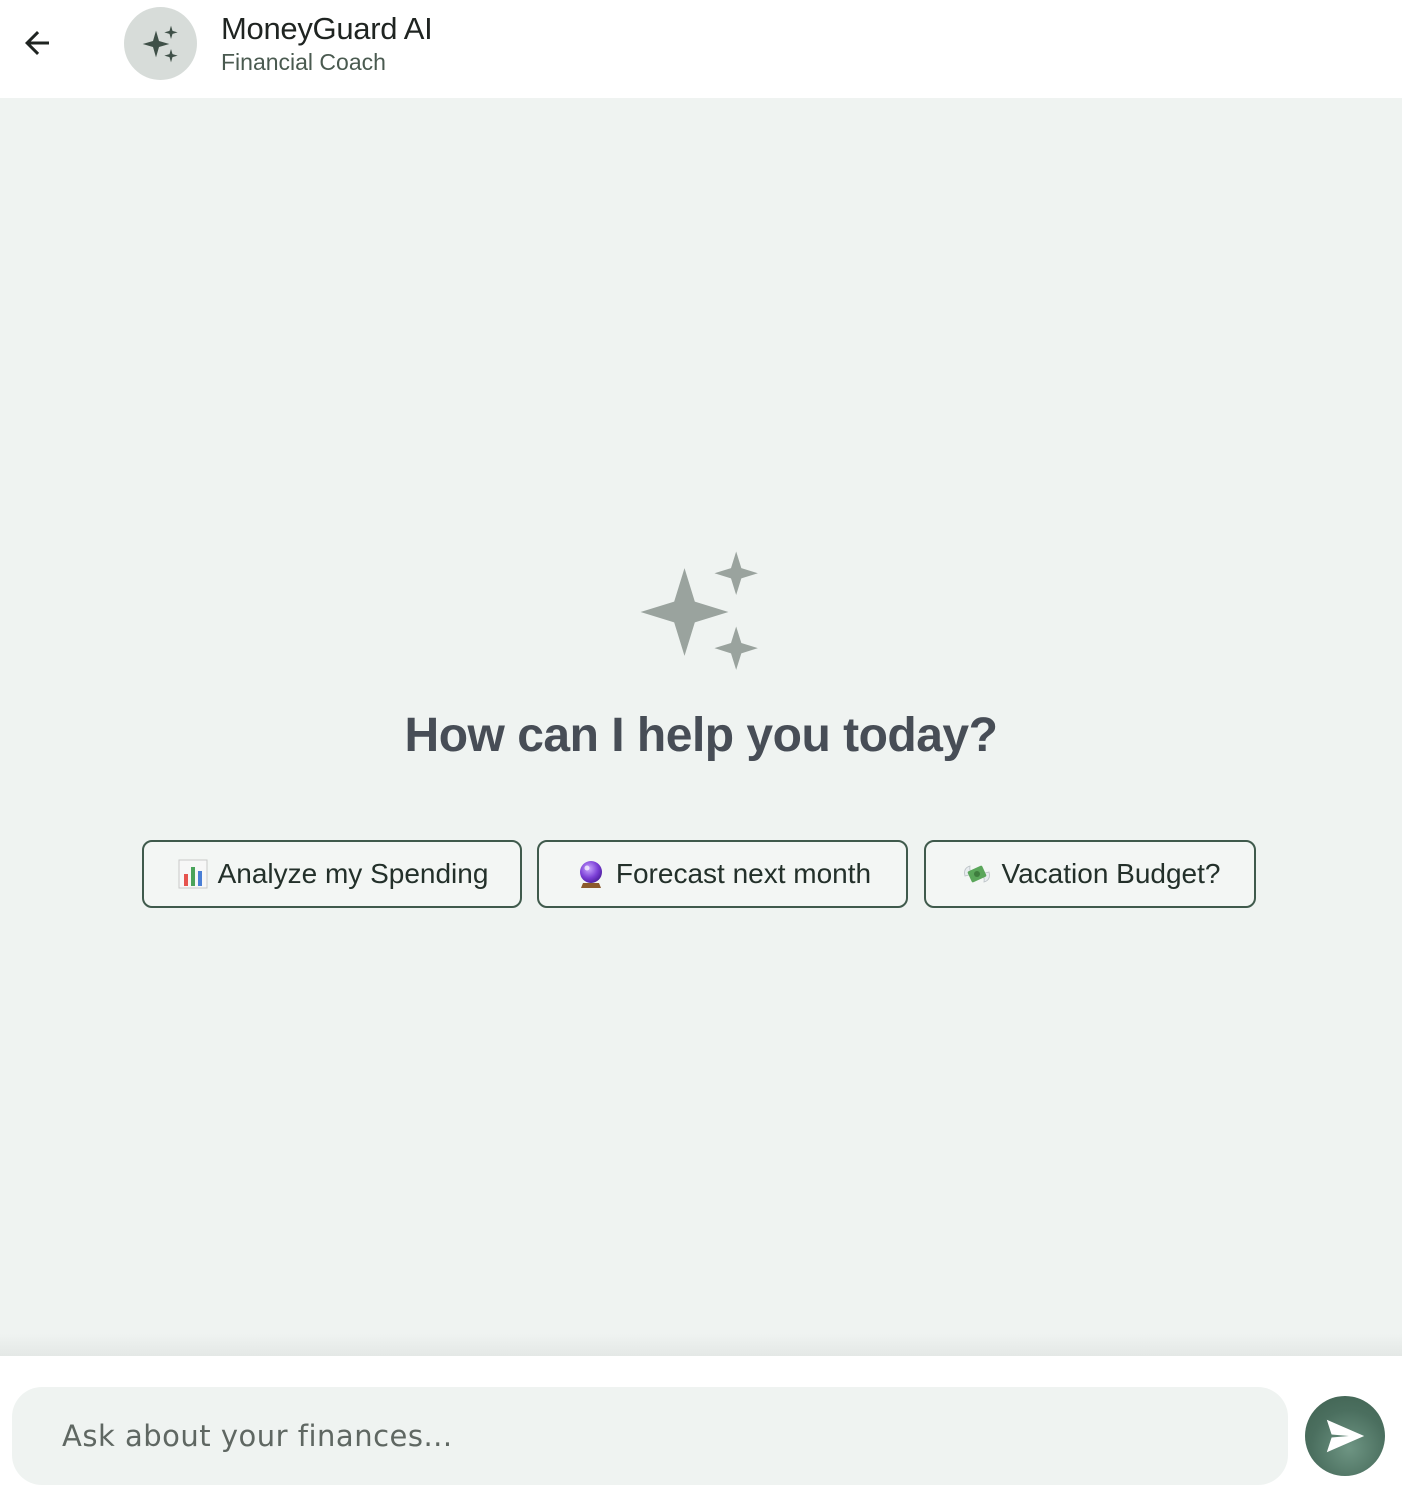  I want to click on message-input-container, so click(650, 1436).